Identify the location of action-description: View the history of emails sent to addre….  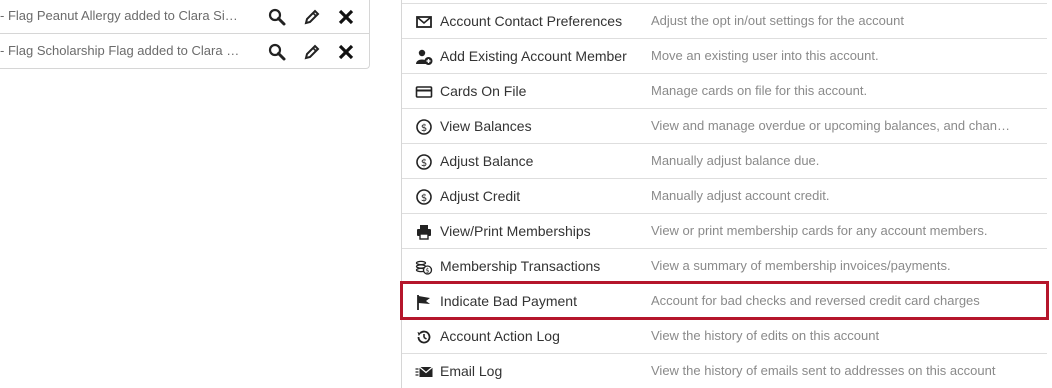
(823, 370).